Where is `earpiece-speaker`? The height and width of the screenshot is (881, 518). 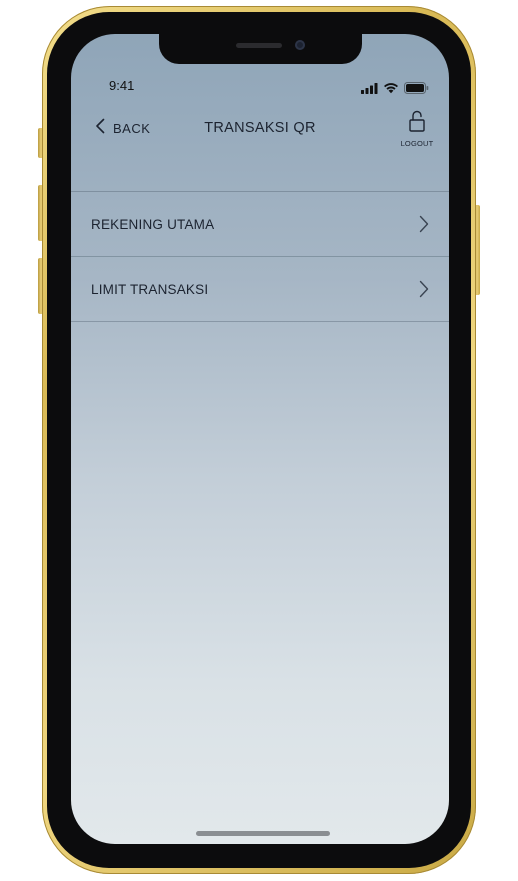 earpiece-speaker is located at coordinates (259, 45).